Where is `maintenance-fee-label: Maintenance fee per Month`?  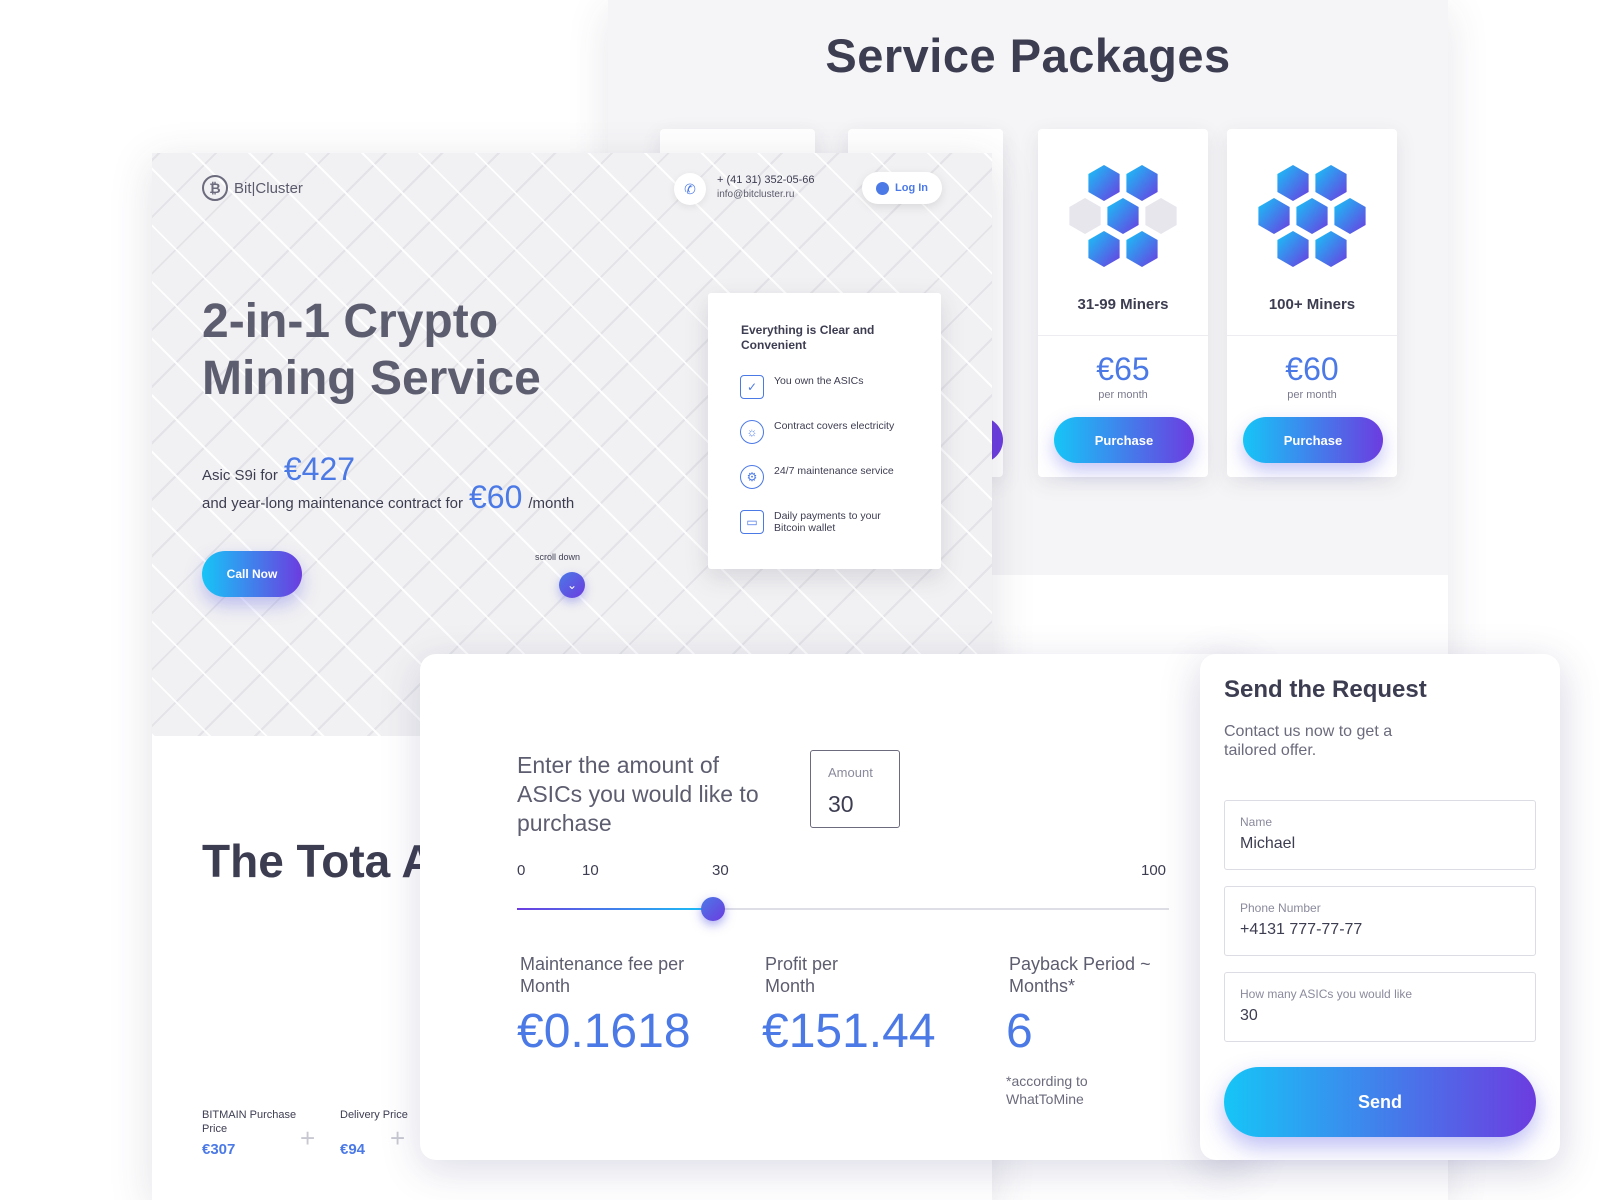 maintenance-fee-label: Maintenance fee per Month is located at coordinates (602, 975).